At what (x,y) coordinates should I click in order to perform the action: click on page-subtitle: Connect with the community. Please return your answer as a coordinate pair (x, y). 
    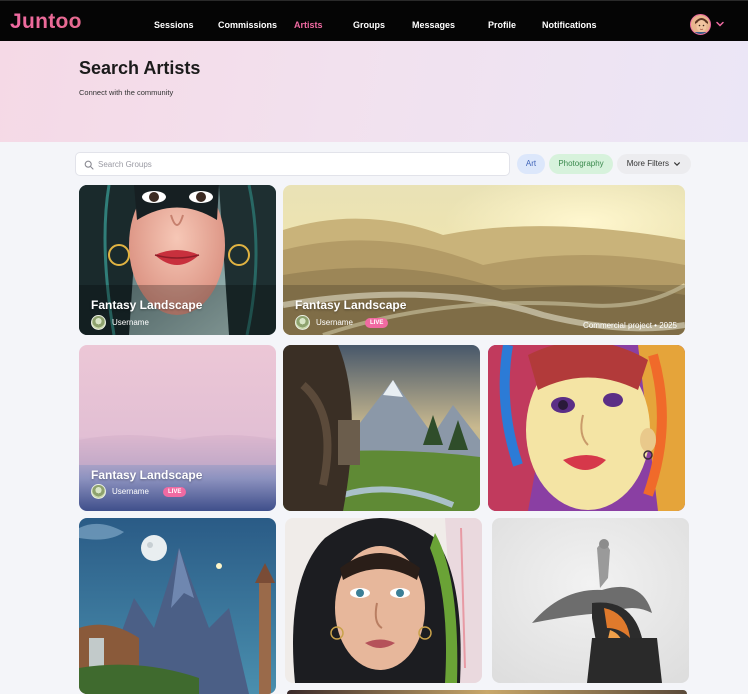
    Looking at the image, I should click on (126, 92).